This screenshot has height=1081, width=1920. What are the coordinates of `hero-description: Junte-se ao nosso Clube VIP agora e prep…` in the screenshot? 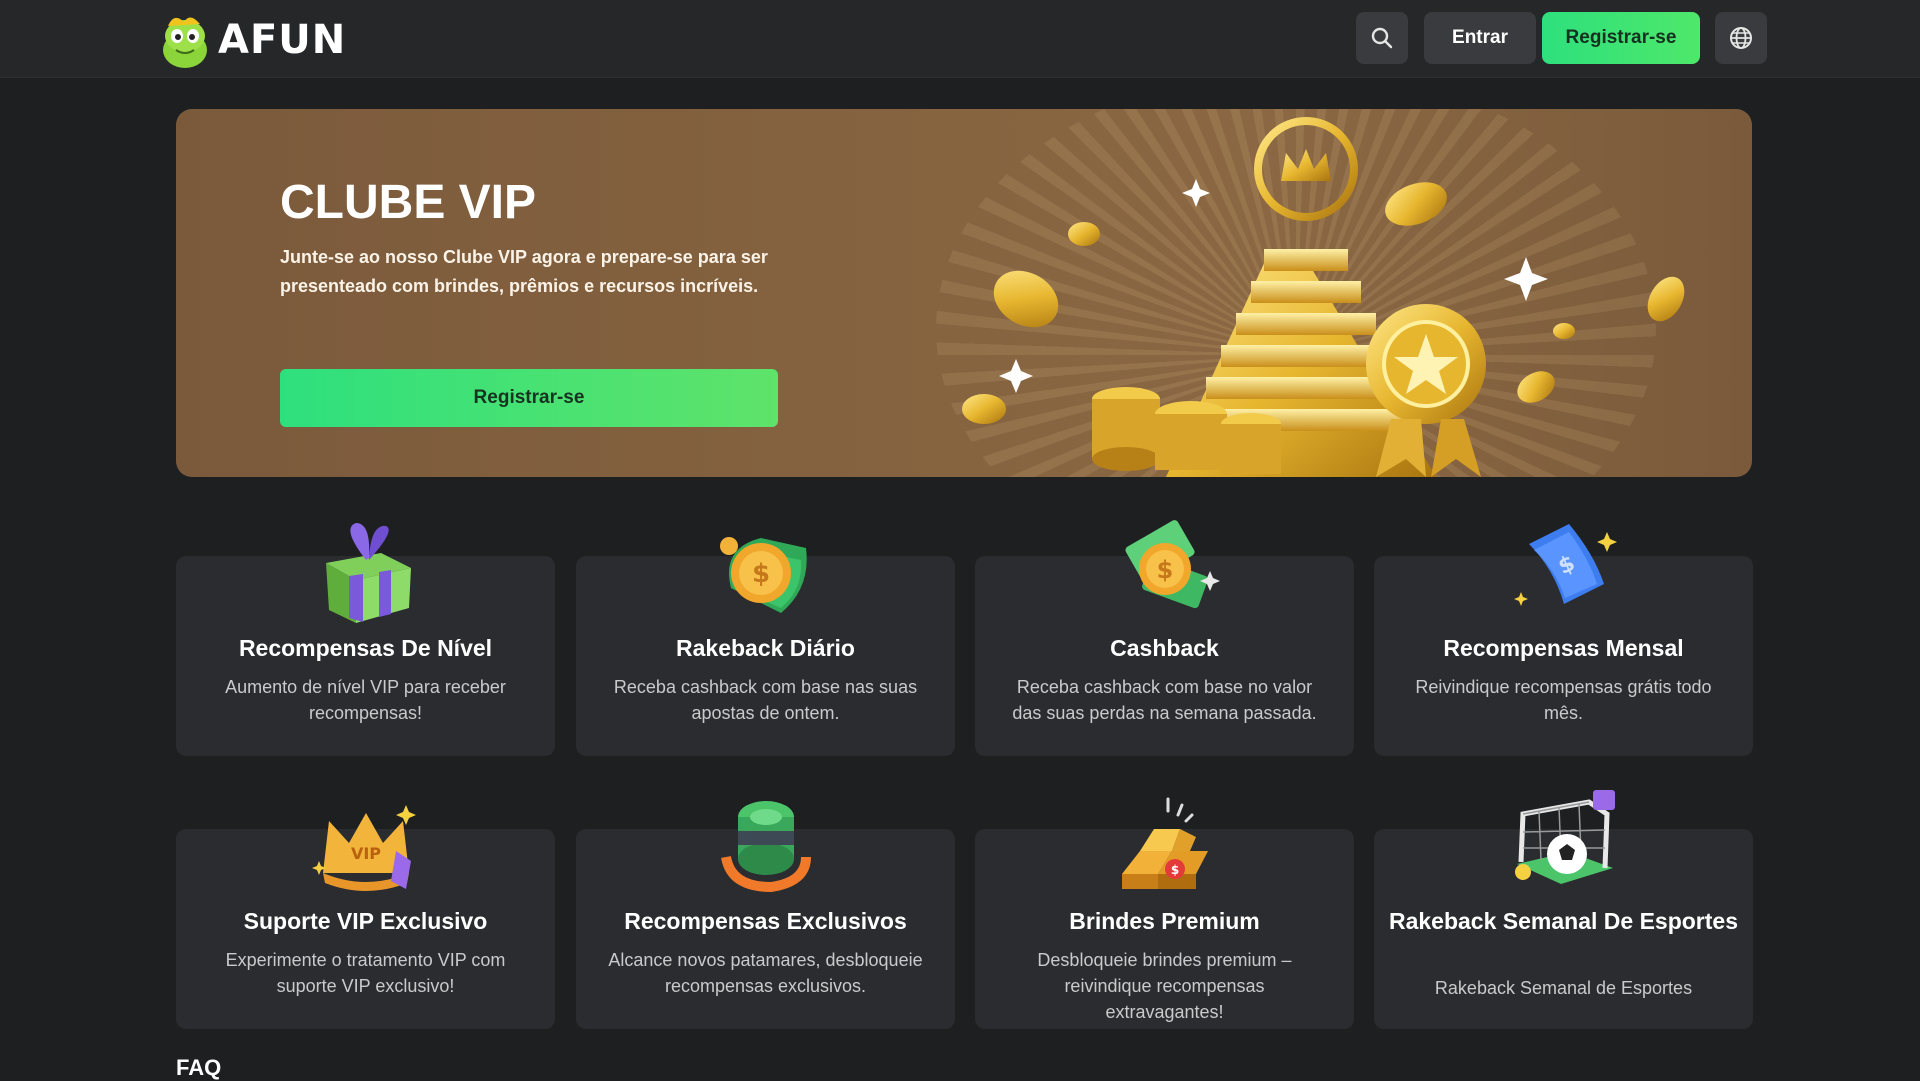 It's located at (524, 271).